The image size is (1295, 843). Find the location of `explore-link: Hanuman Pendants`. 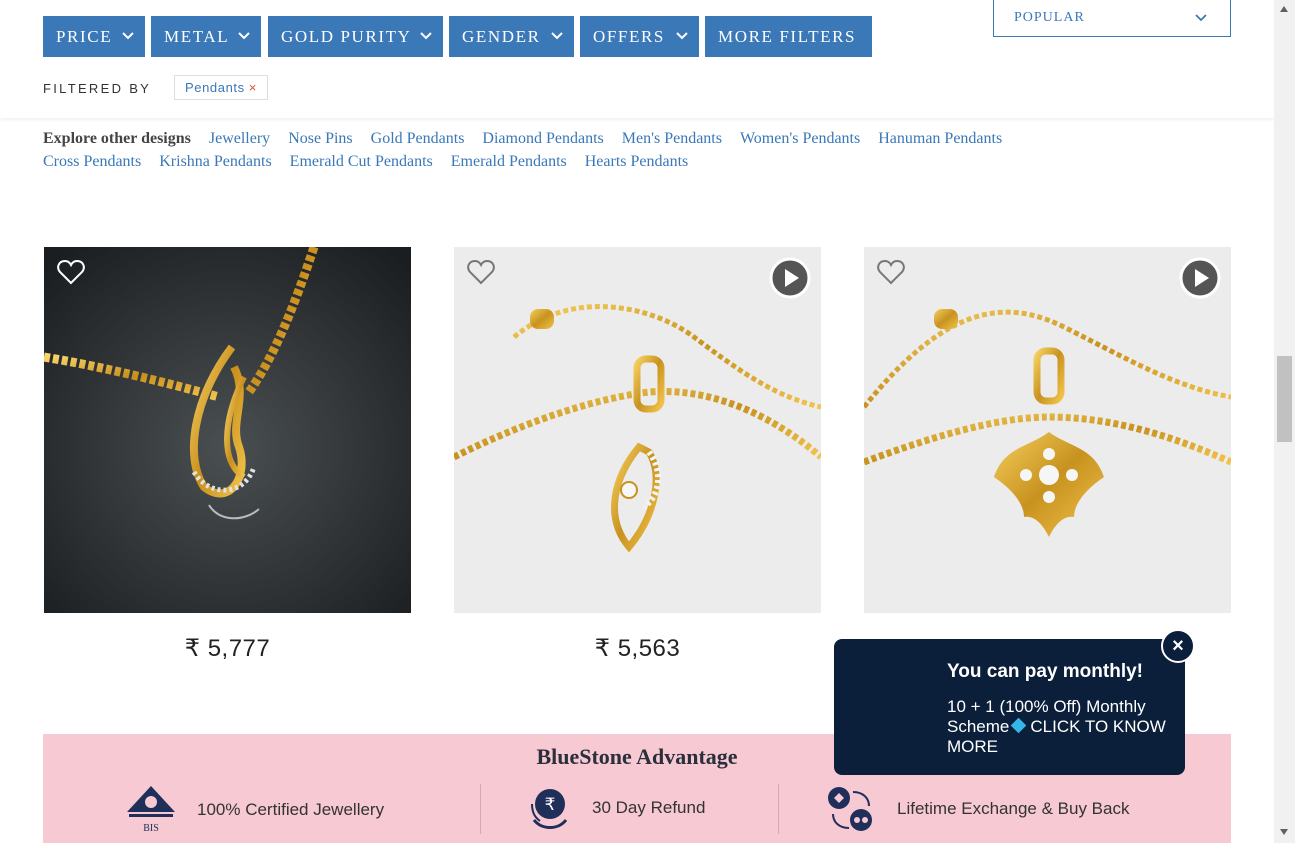

explore-link: Hanuman Pendants is located at coordinates (940, 138).